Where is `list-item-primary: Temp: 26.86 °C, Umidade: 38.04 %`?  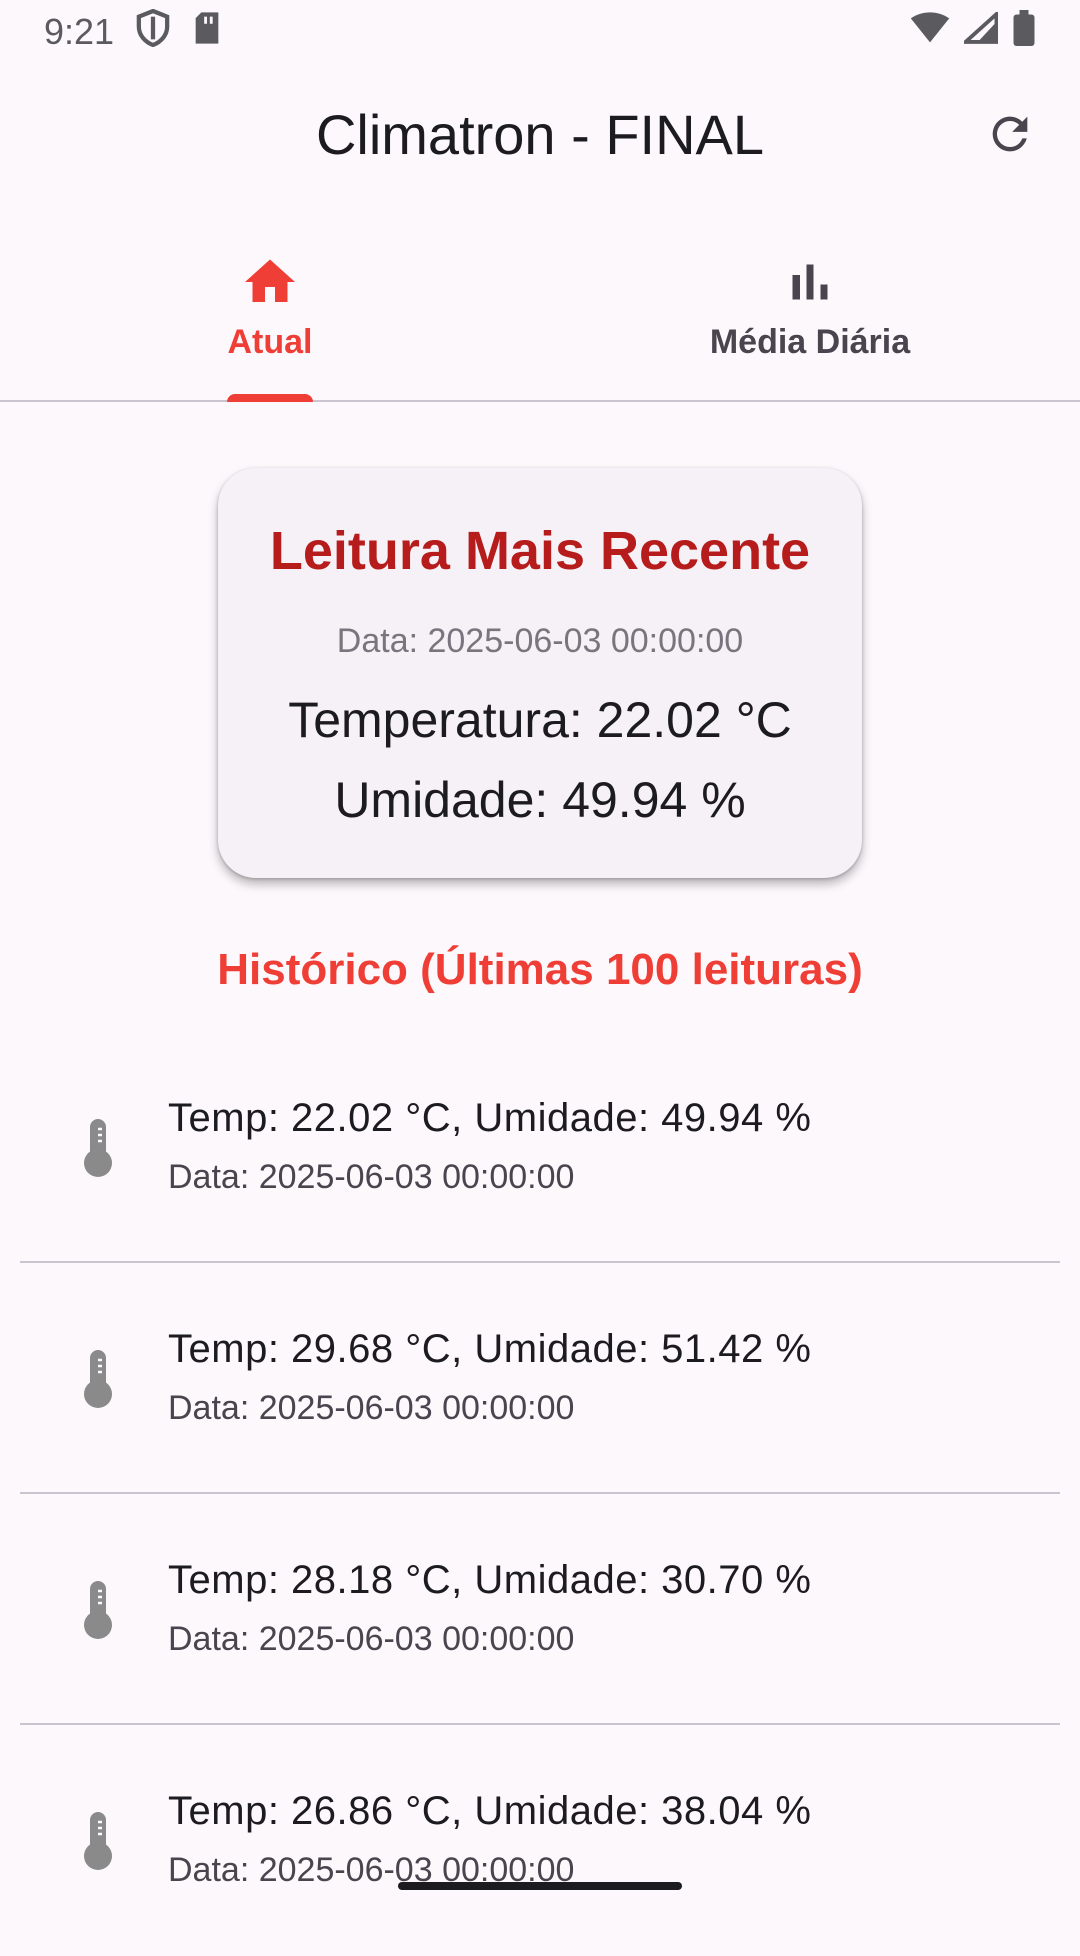
list-item-primary: Temp: 26.86 °C, Umidade: 38.04 % is located at coordinates (490, 1811).